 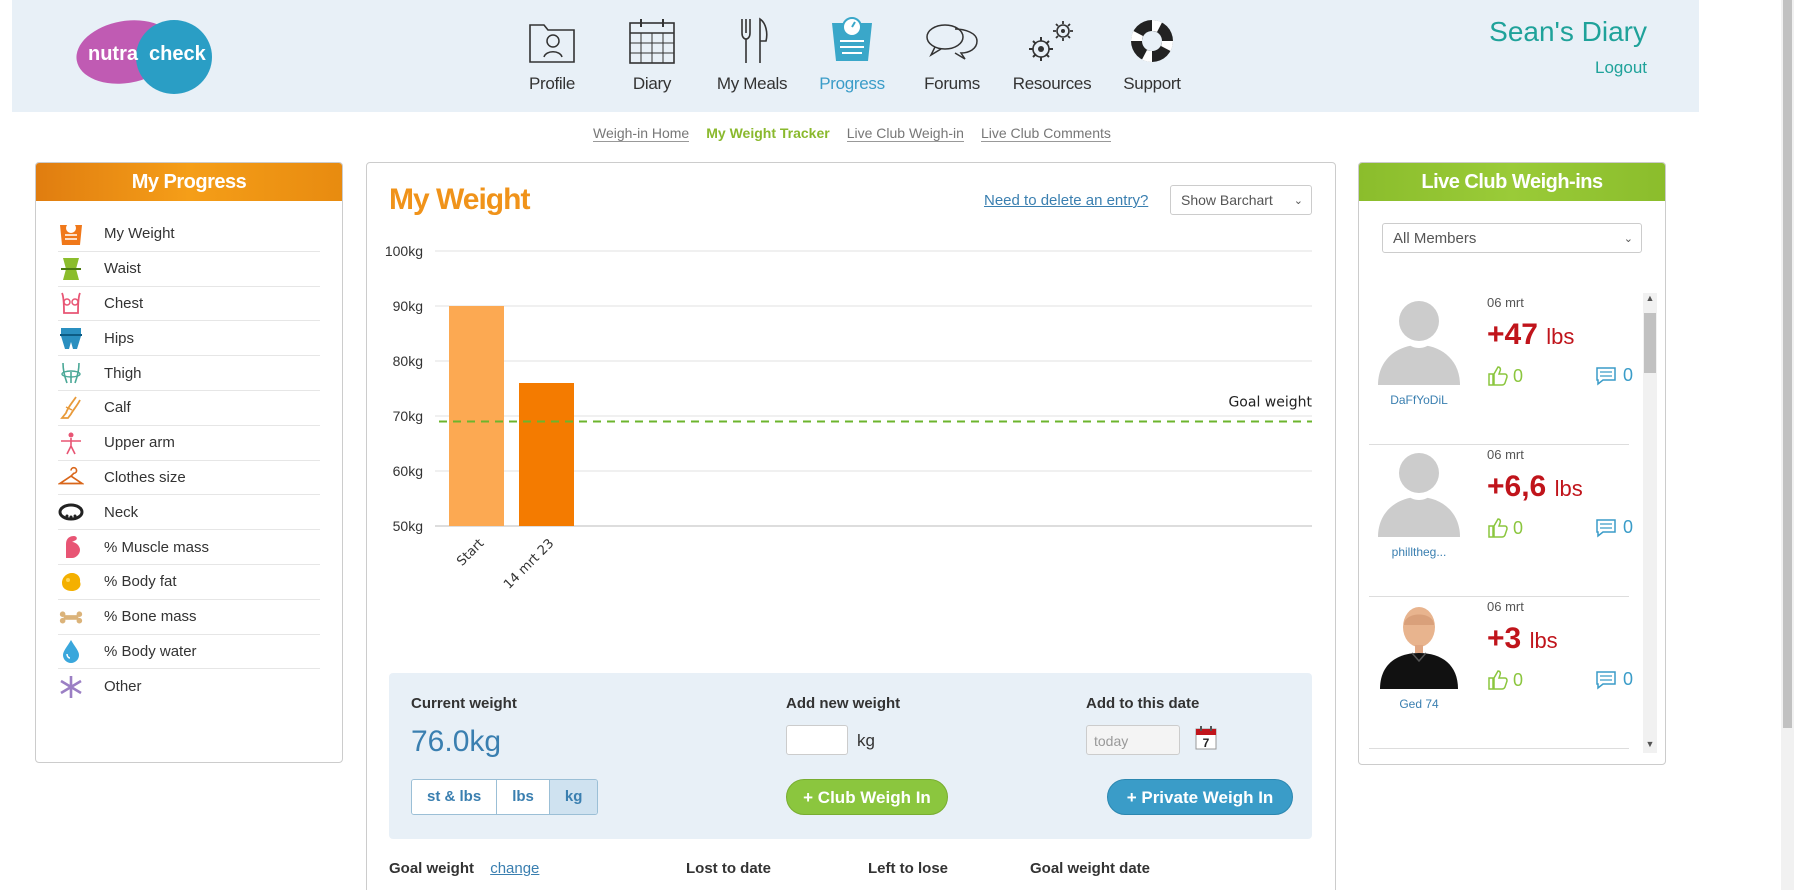 I want to click on nav-resources: Resources, so click(x=1052, y=55).